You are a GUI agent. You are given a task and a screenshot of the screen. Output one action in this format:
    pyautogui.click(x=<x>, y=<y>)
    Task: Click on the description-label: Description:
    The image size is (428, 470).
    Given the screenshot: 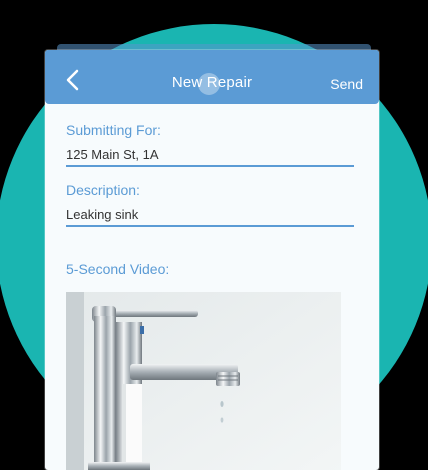 What is the action you would take?
    pyautogui.click(x=103, y=190)
    